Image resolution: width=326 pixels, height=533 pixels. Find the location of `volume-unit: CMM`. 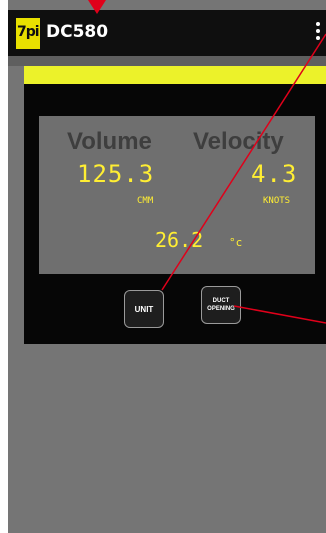

volume-unit: CMM is located at coordinates (145, 201).